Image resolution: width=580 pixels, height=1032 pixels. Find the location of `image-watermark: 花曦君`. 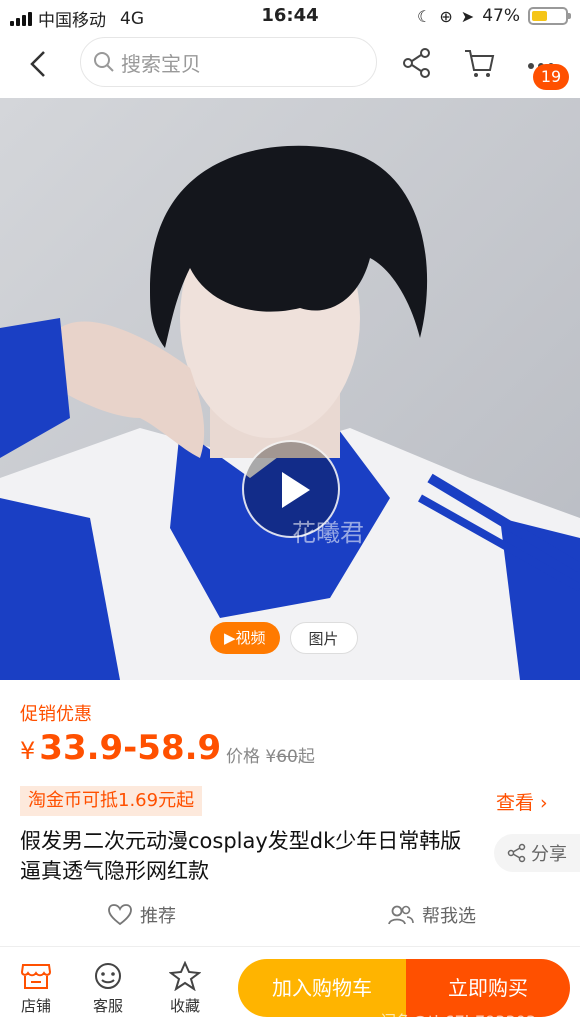

image-watermark: 花曦君 is located at coordinates (328, 533).